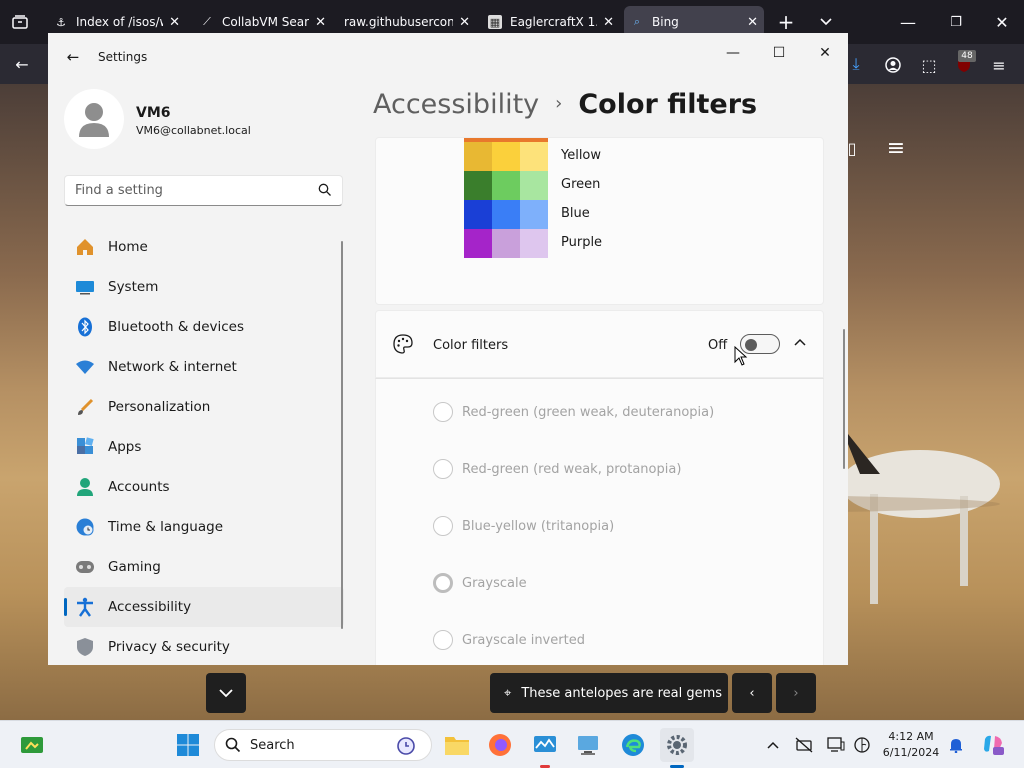  What do you see at coordinates (993, 745) in the screenshot?
I see `copilot-icon` at bounding box center [993, 745].